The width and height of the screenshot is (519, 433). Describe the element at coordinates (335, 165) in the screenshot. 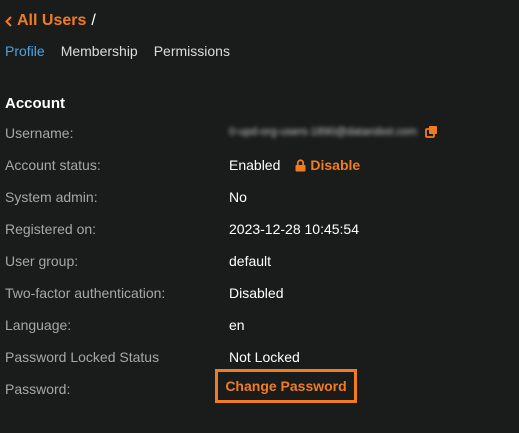

I see `disable-link-label: Disable` at that location.